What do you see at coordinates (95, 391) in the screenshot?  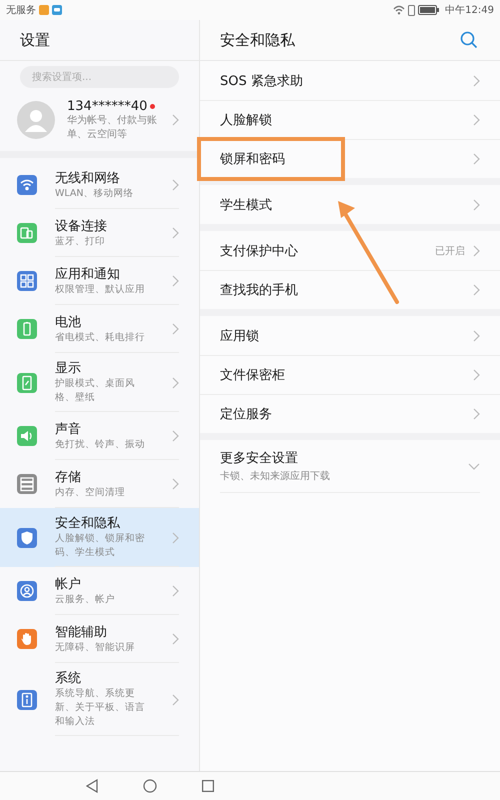 I see `menu-item-subtitle: 护眼模式、桌面风格、壁纸` at bounding box center [95, 391].